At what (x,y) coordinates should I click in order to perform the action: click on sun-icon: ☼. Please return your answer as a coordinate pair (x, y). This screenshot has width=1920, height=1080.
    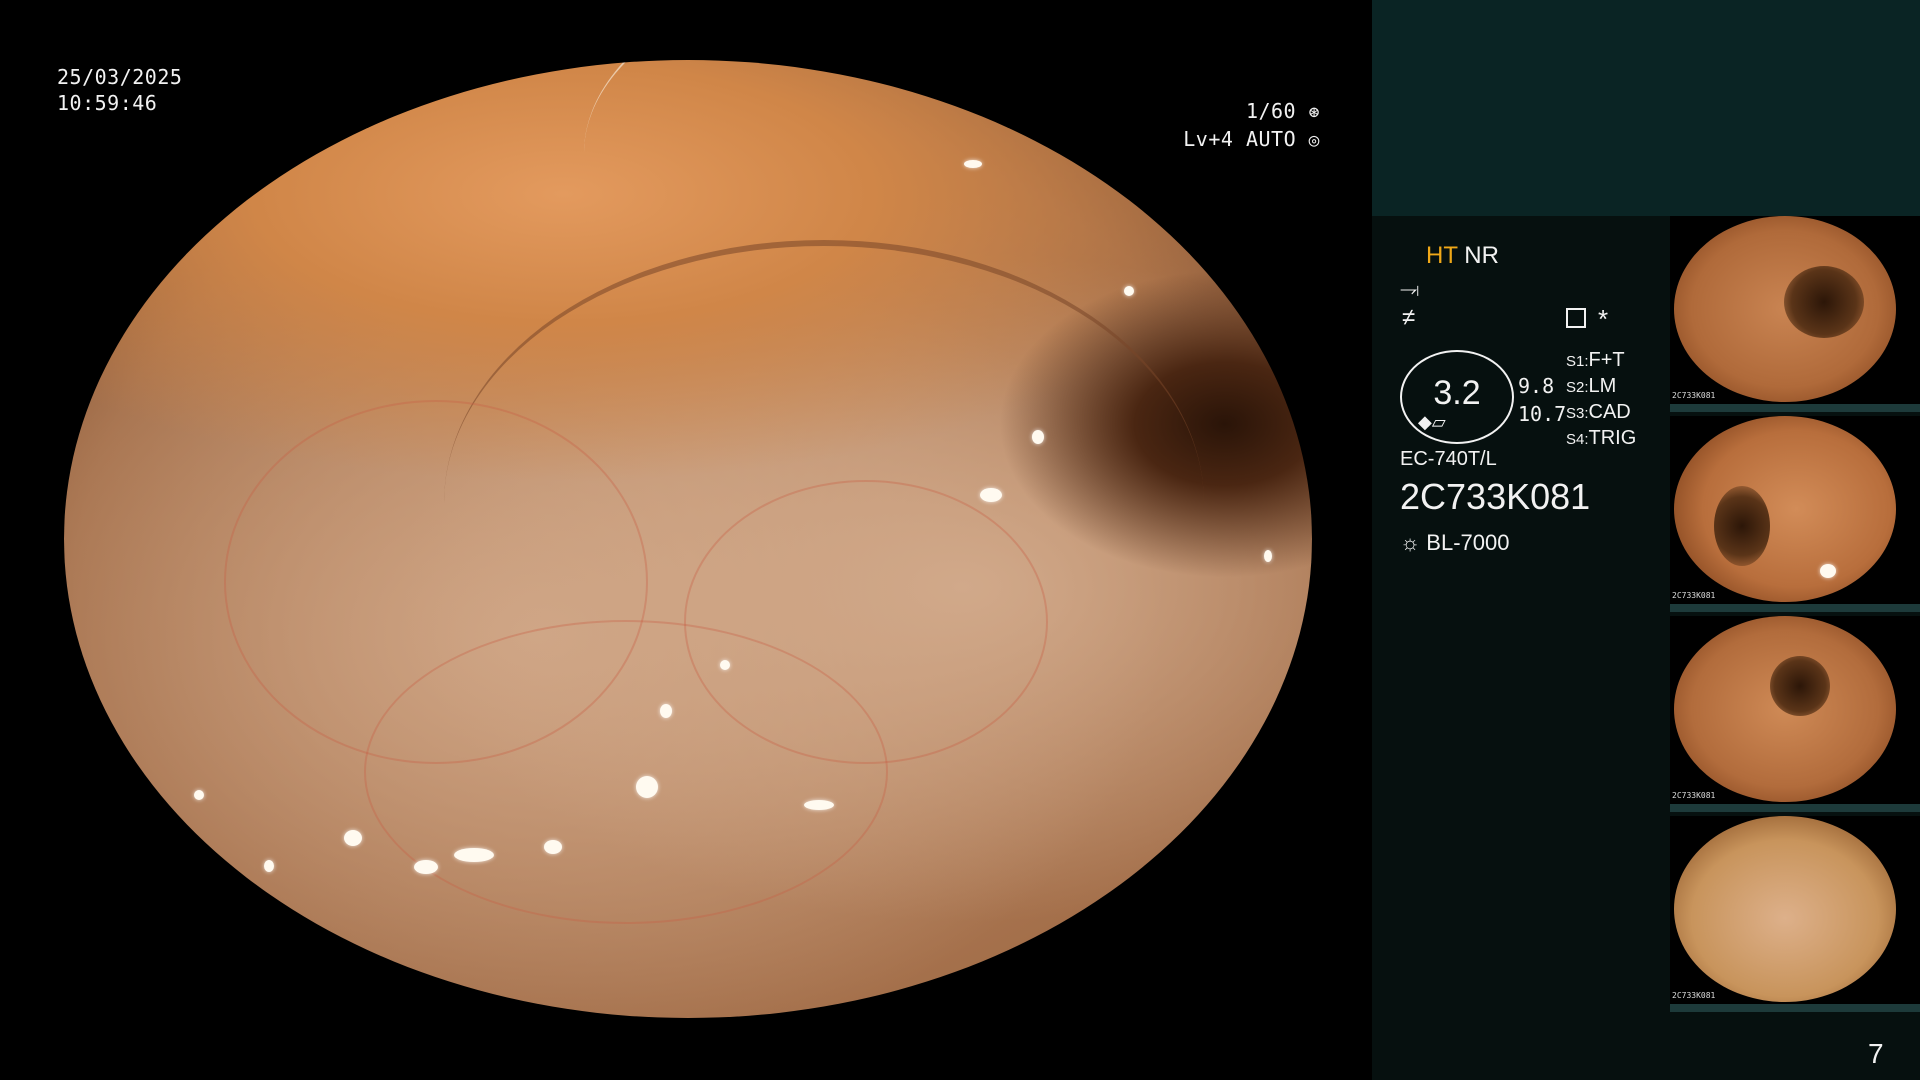
    Looking at the image, I should click on (1410, 542).